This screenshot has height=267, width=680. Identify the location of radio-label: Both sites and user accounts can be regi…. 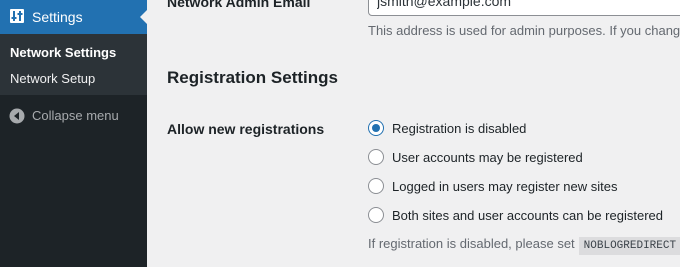
(527, 215).